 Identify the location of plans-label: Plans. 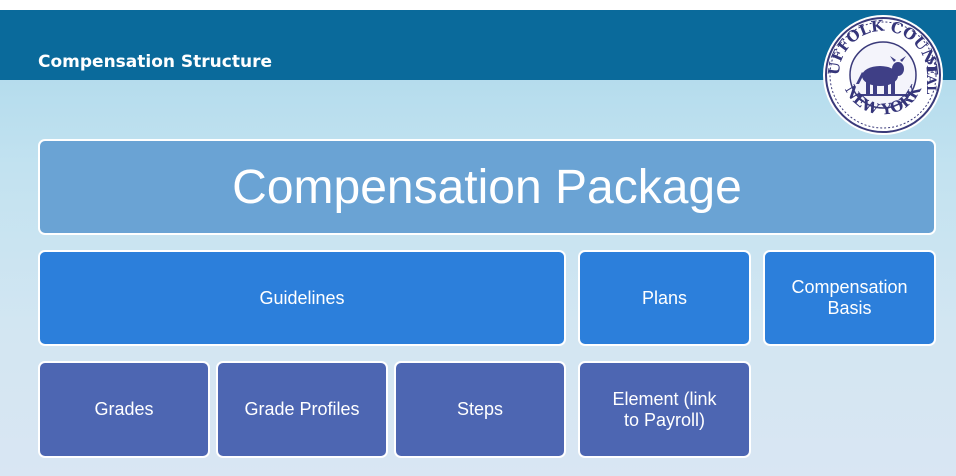
(664, 297).